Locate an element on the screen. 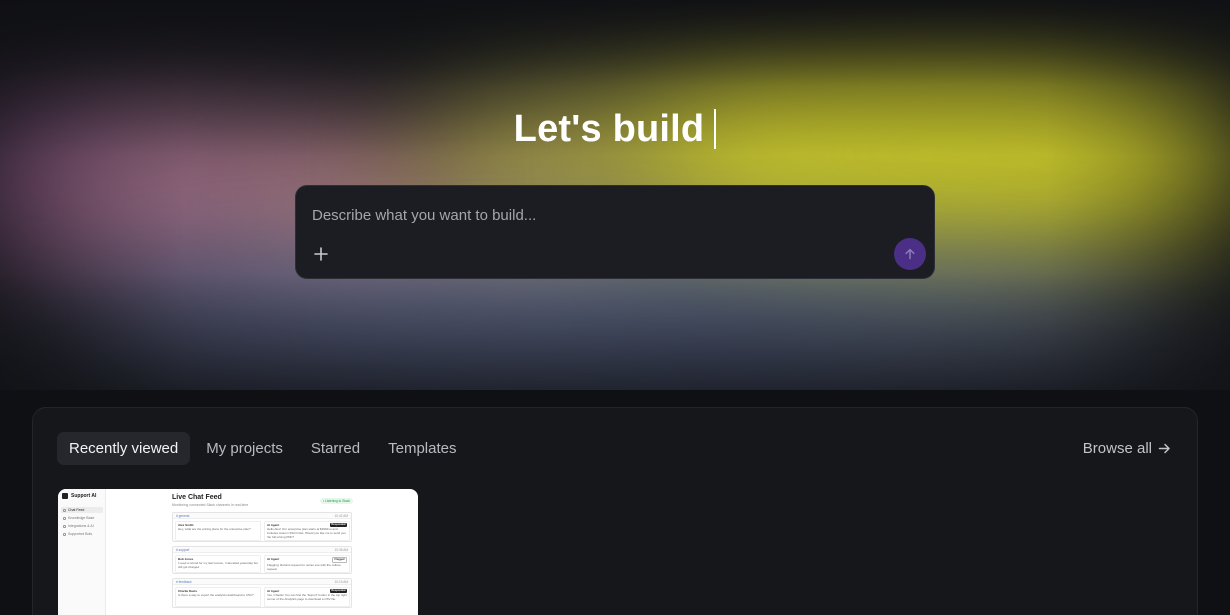 The width and height of the screenshot is (1230, 615). browse-all-label: Browse all is located at coordinates (1117, 448).